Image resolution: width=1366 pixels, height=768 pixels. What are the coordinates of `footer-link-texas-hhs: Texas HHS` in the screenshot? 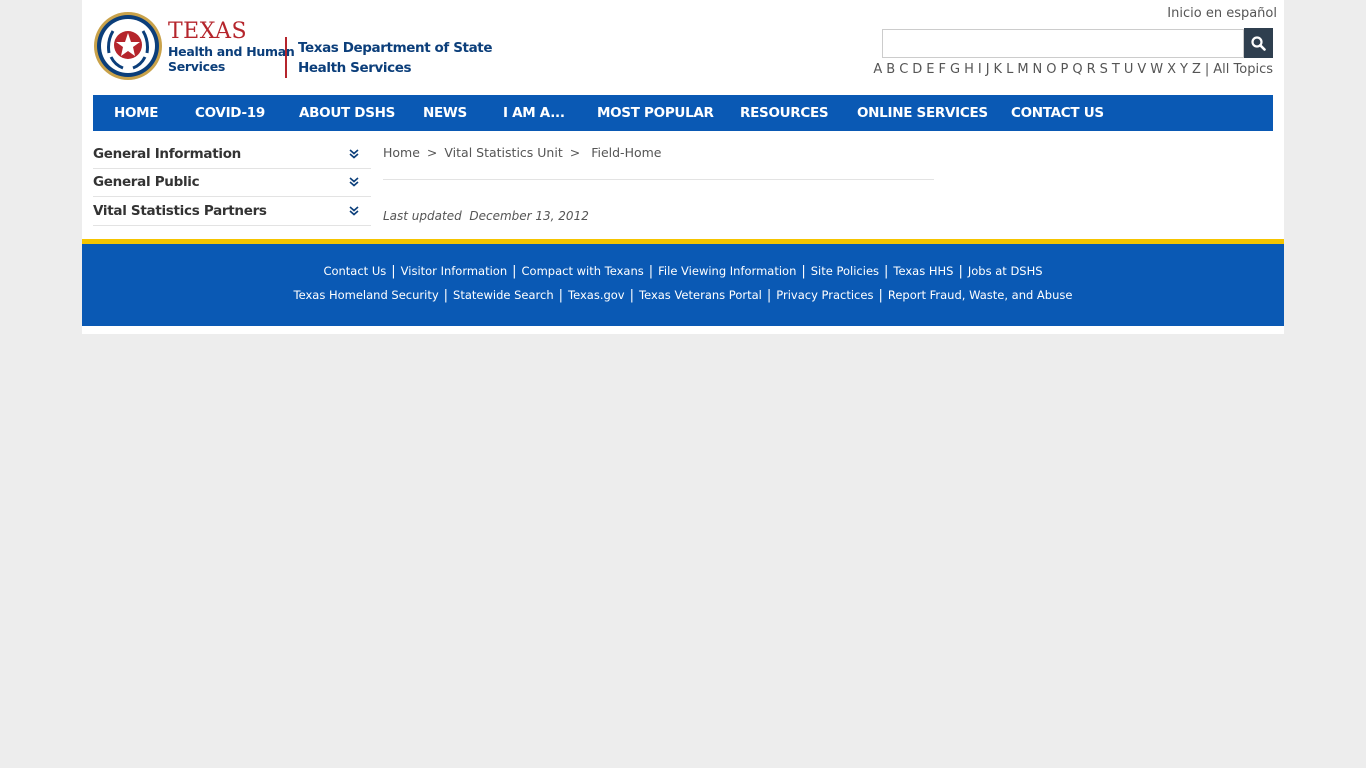 It's located at (923, 271).